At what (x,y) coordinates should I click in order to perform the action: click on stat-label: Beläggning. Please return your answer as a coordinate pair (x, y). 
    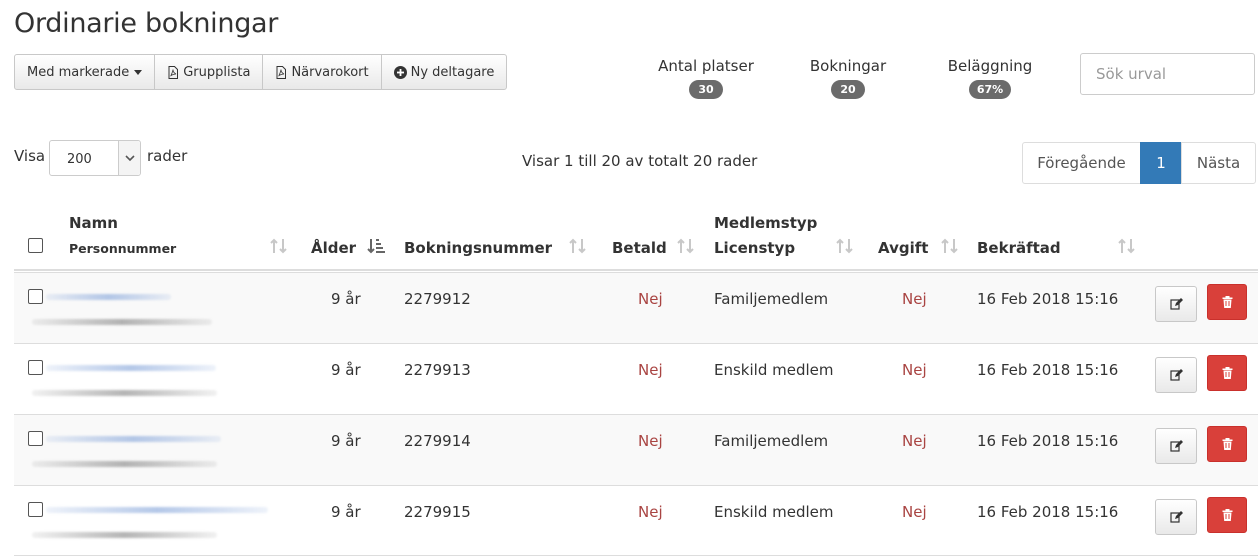
    Looking at the image, I should click on (990, 66).